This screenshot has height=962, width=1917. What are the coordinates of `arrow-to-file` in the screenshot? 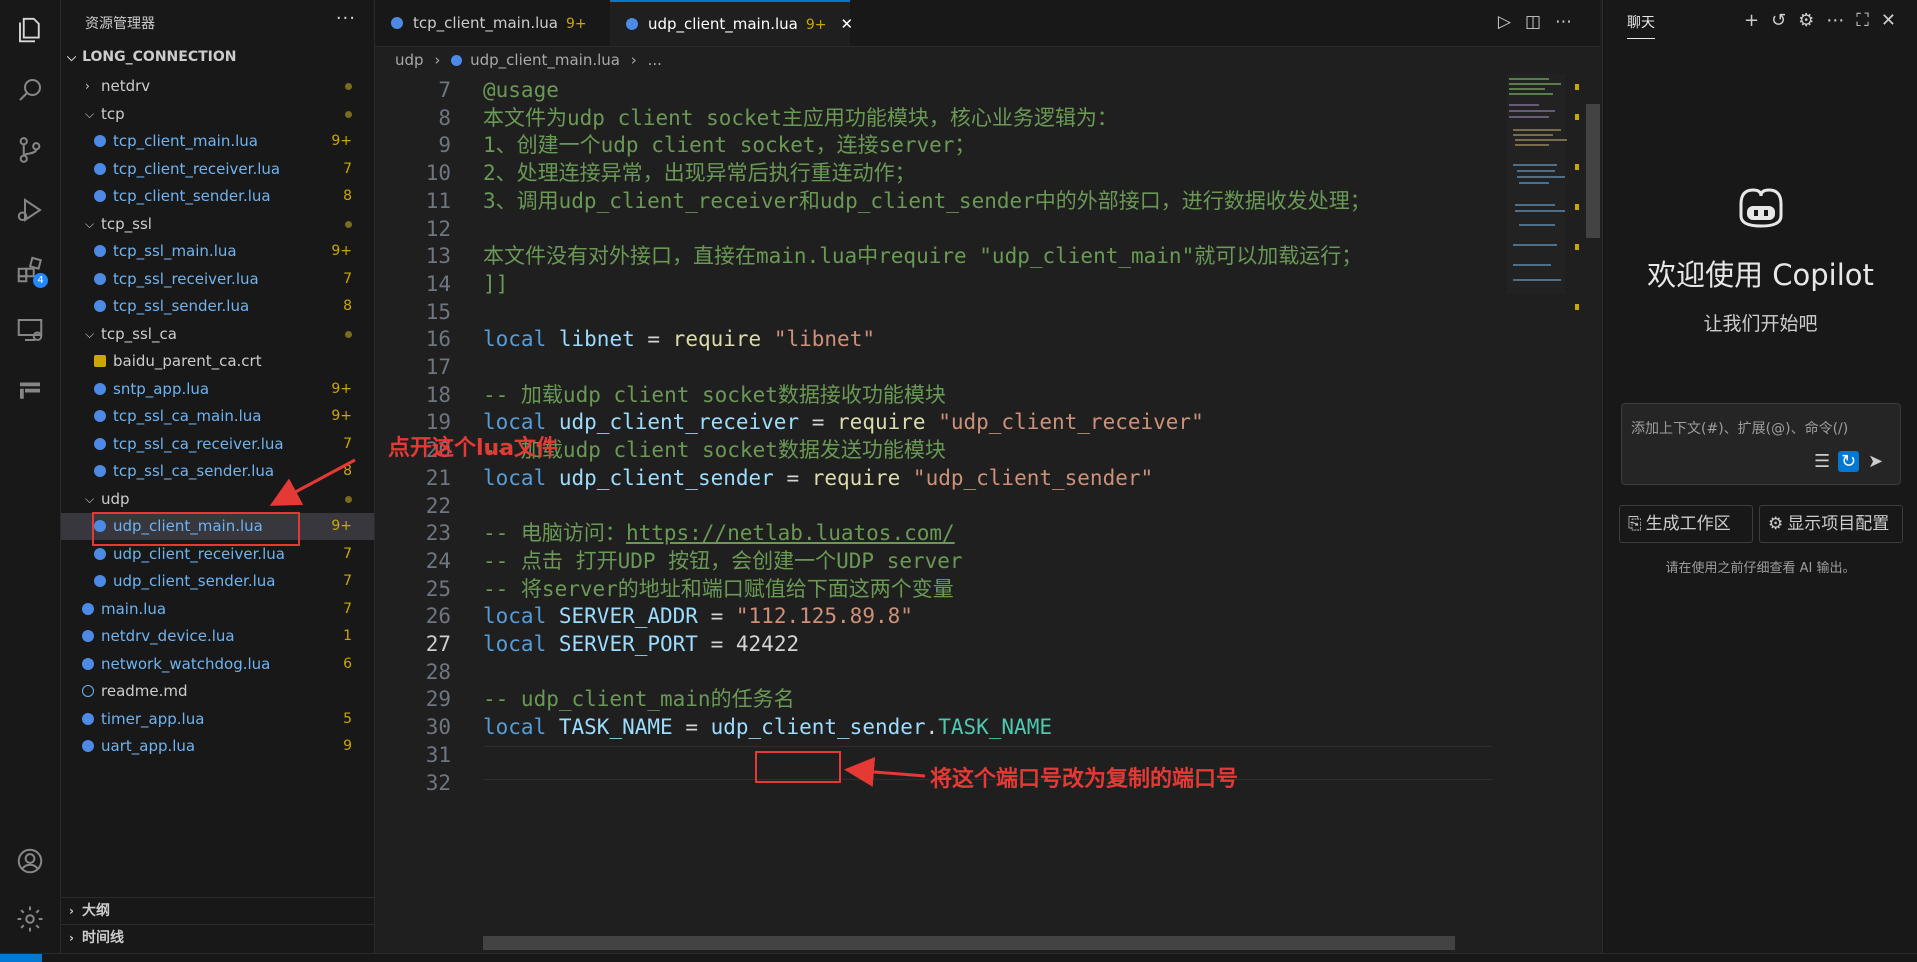 It's located at (312, 482).